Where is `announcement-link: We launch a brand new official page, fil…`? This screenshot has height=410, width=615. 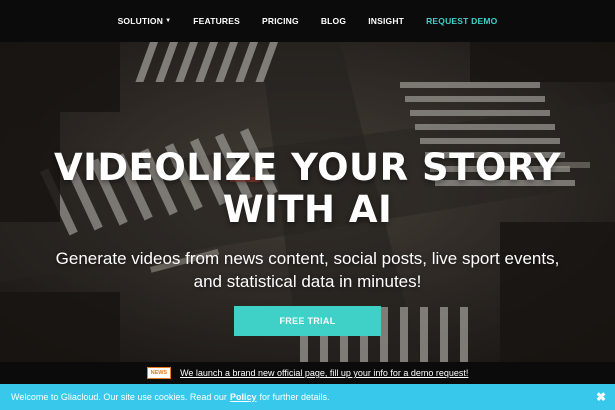
announcement-link: We launch a brand new official page, fil… is located at coordinates (324, 373).